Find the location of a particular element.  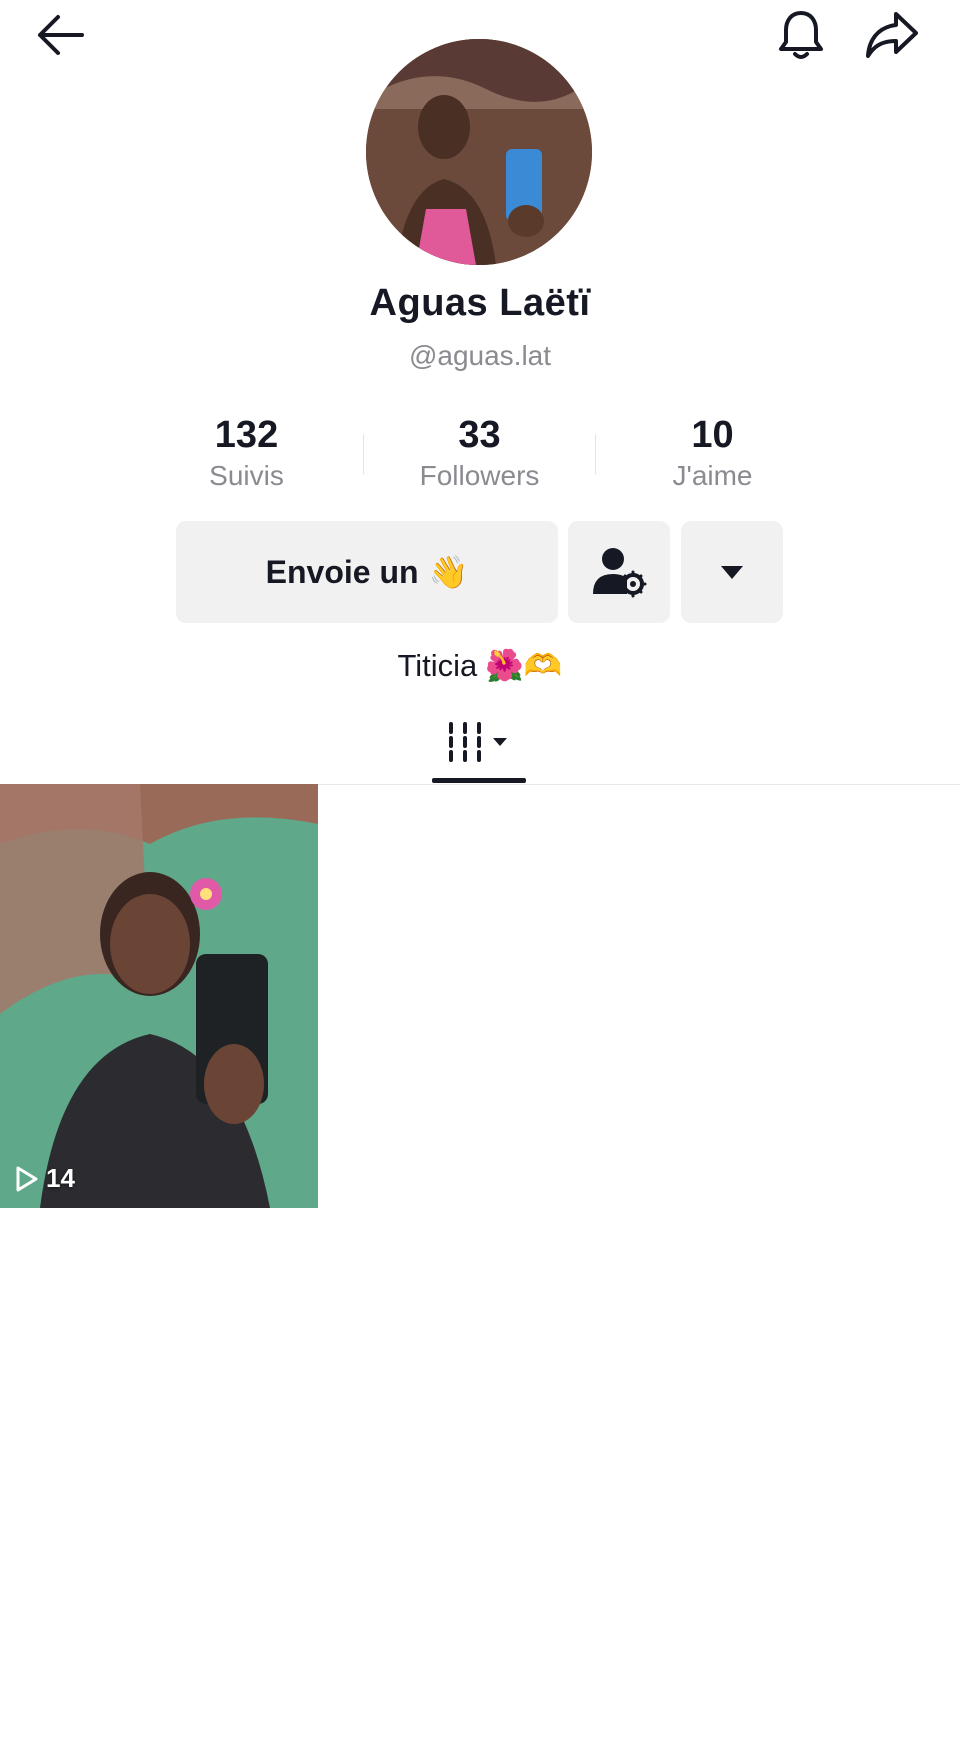

stat-likes-label: J'aime is located at coordinates (712, 475).